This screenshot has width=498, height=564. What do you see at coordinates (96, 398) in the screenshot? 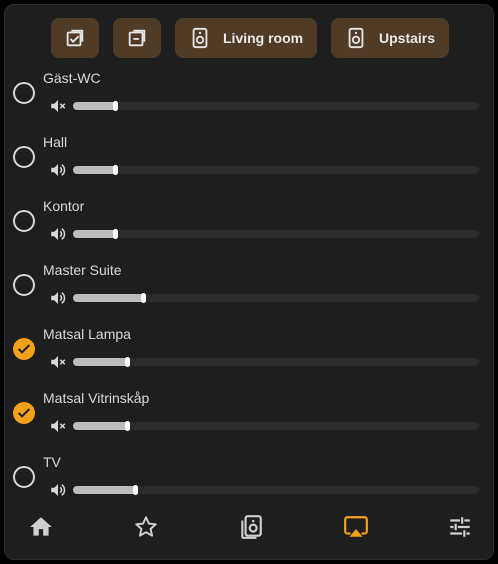
I see `room-name: Matsal Vitrinskåp` at bounding box center [96, 398].